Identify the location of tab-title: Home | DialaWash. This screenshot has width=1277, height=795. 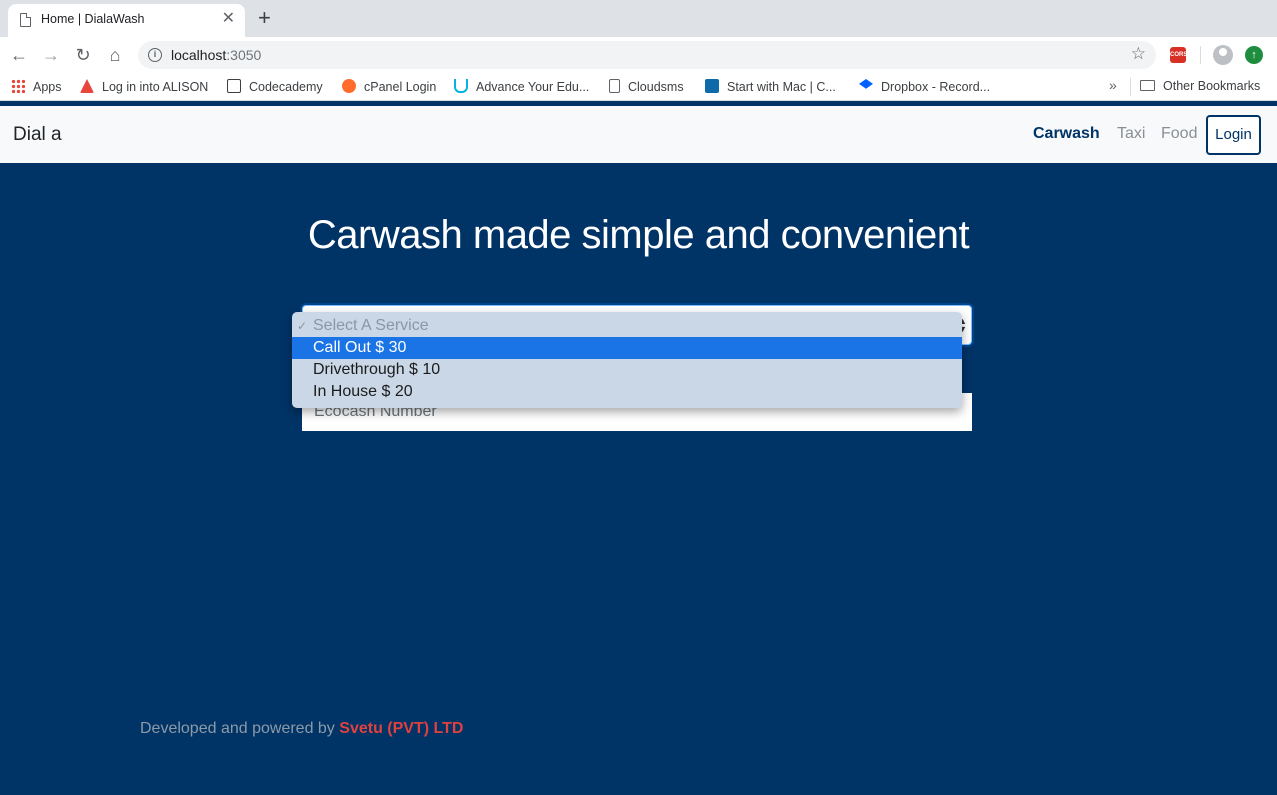
(93, 19).